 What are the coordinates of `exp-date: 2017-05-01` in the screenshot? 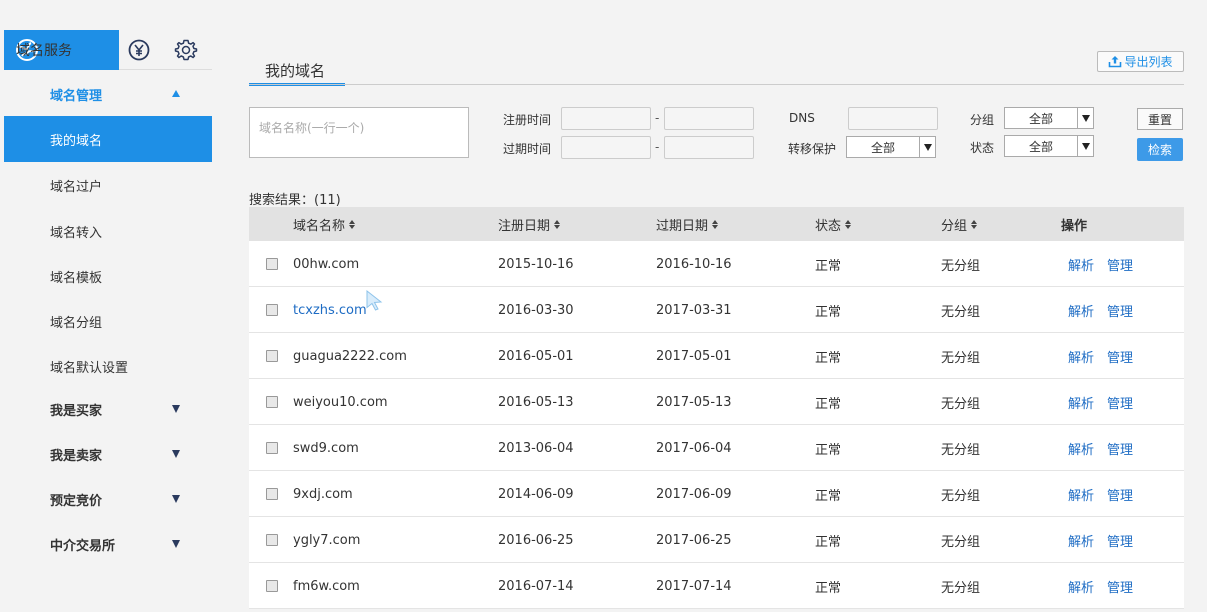 It's located at (694, 356).